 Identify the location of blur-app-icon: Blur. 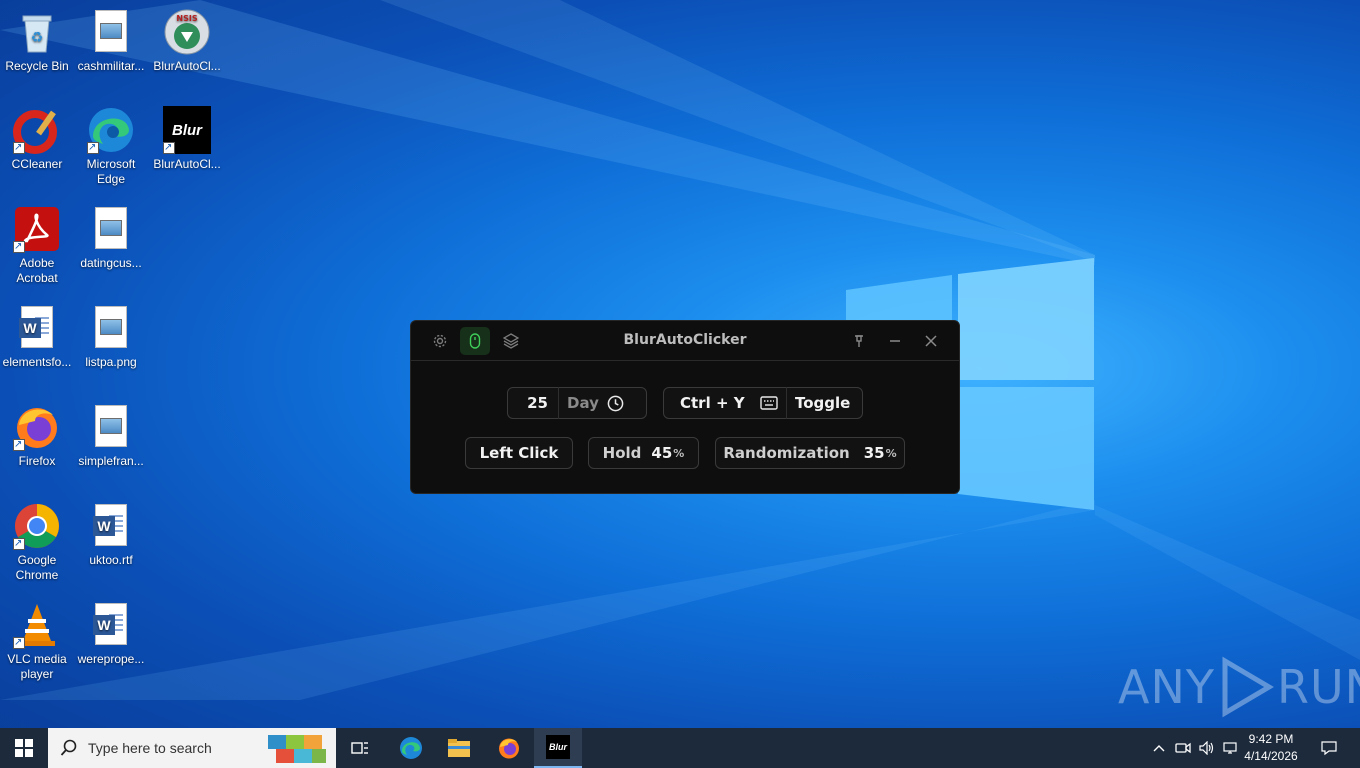
(187, 130).